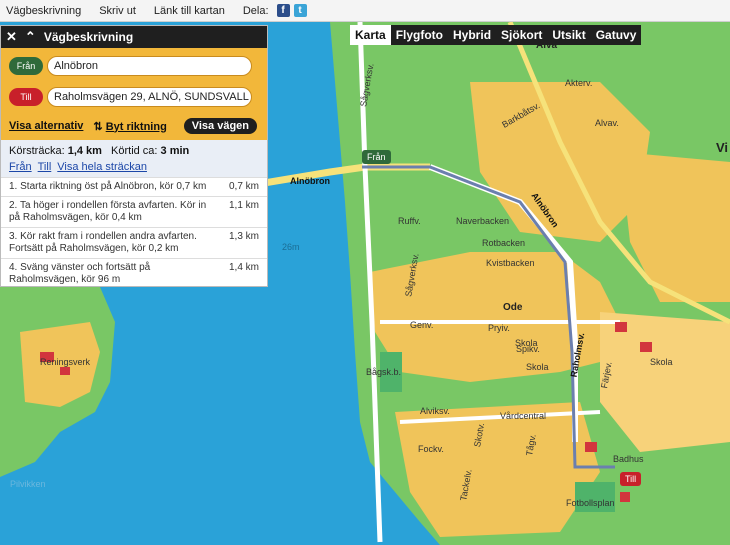 This screenshot has height=545, width=730. What do you see at coordinates (26, 97) in the screenshot?
I see `to-pin: Till` at bounding box center [26, 97].